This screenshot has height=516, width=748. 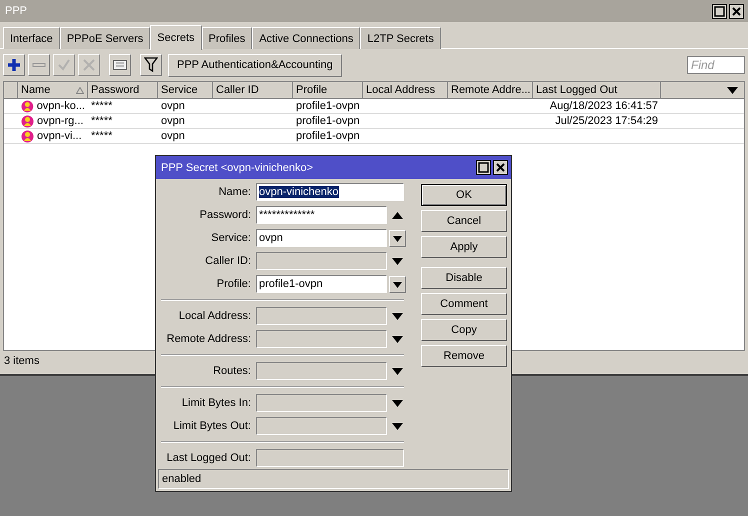 I want to click on tab: Secrets, so click(x=176, y=37).